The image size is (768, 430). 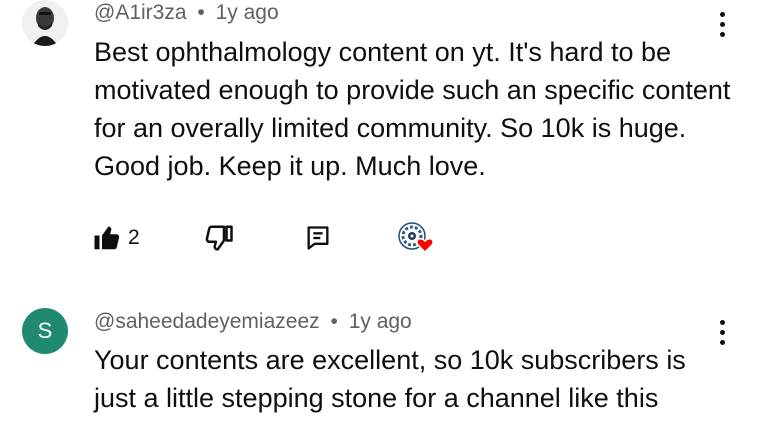 I want to click on comment-actions: 2, so click(x=272, y=240).